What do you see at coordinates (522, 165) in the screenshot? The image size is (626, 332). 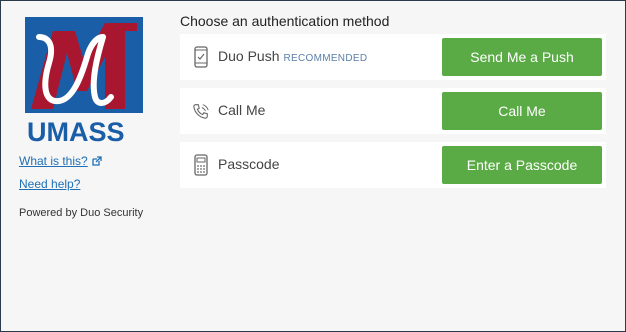 I see `enter-passcode-button: Enter a Passcode` at bounding box center [522, 165].